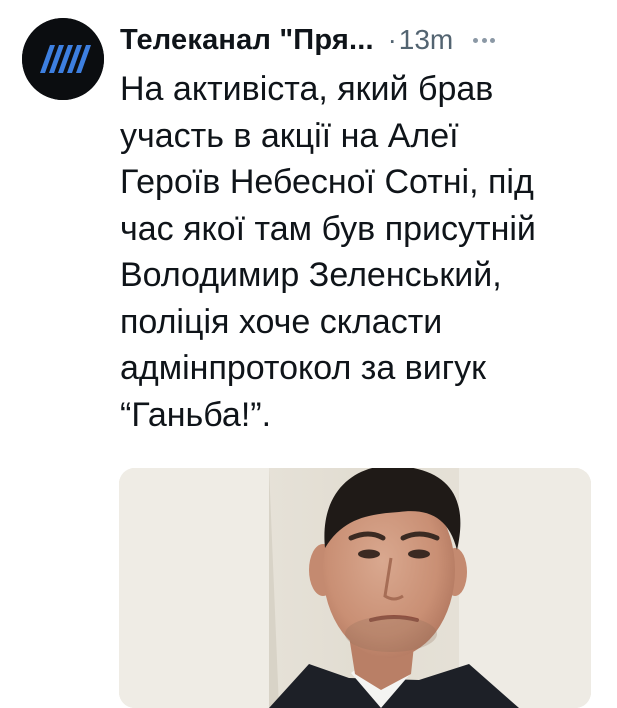 This screenshot has height=708, width=617. What do you see at coordinates (327, 182) in the screenshot?
I see `tweet-text-line: Героїв Небесної Сотні, під` at bounding box center [327, 182].